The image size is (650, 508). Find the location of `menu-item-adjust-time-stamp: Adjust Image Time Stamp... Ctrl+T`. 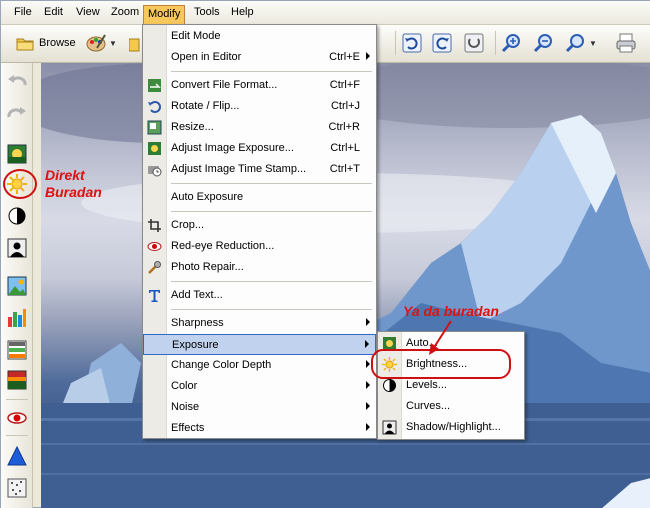

menu-item-adjust-time-stamp: Adjust Image Time Stamp... Ctrl+T is located at coordinates (259, 169).